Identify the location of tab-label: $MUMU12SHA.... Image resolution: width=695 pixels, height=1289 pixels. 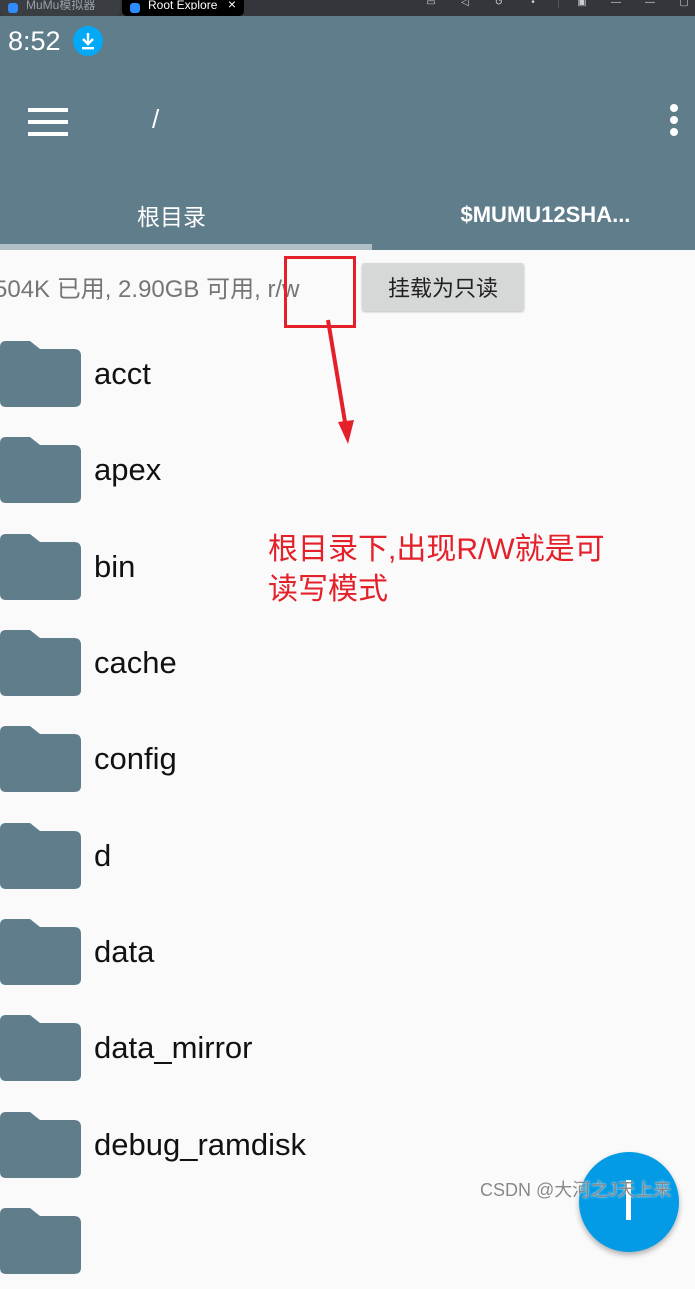
(546, 215).